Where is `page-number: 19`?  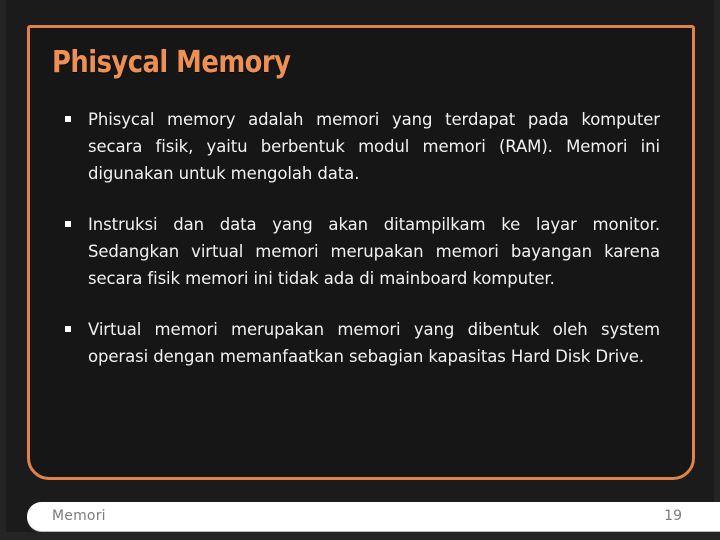
page-number: 19 is located at coordinates (673, 516).